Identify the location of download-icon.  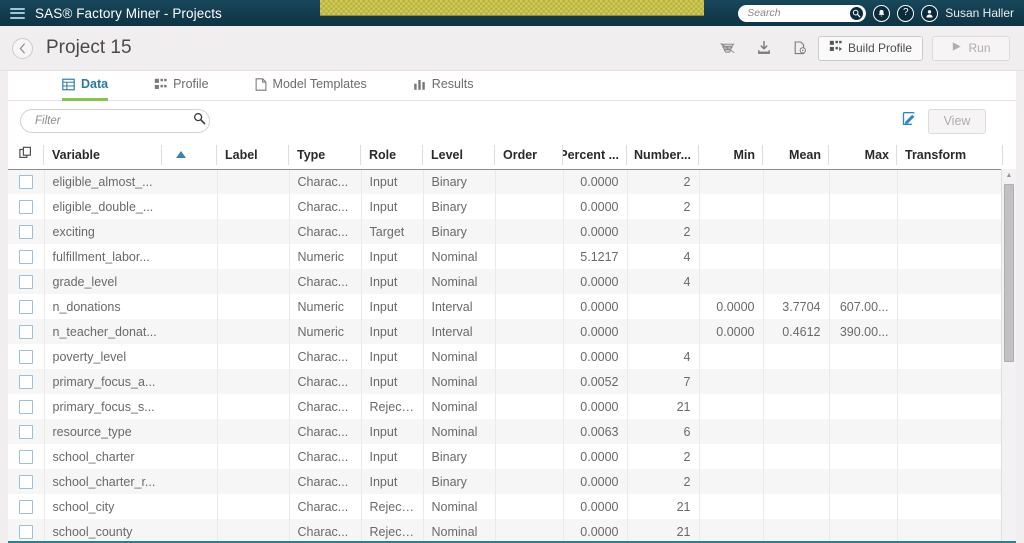
(764, 48).